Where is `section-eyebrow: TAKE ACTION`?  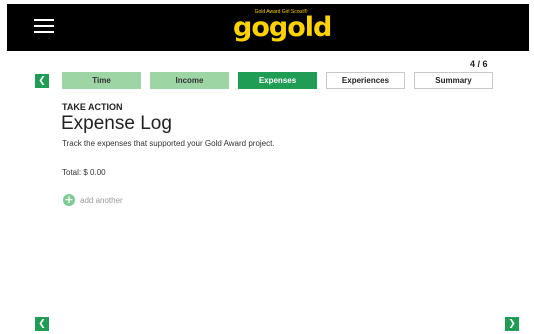 section-eyebrow: TAKE ACTION is located at coordinates (92, 107).